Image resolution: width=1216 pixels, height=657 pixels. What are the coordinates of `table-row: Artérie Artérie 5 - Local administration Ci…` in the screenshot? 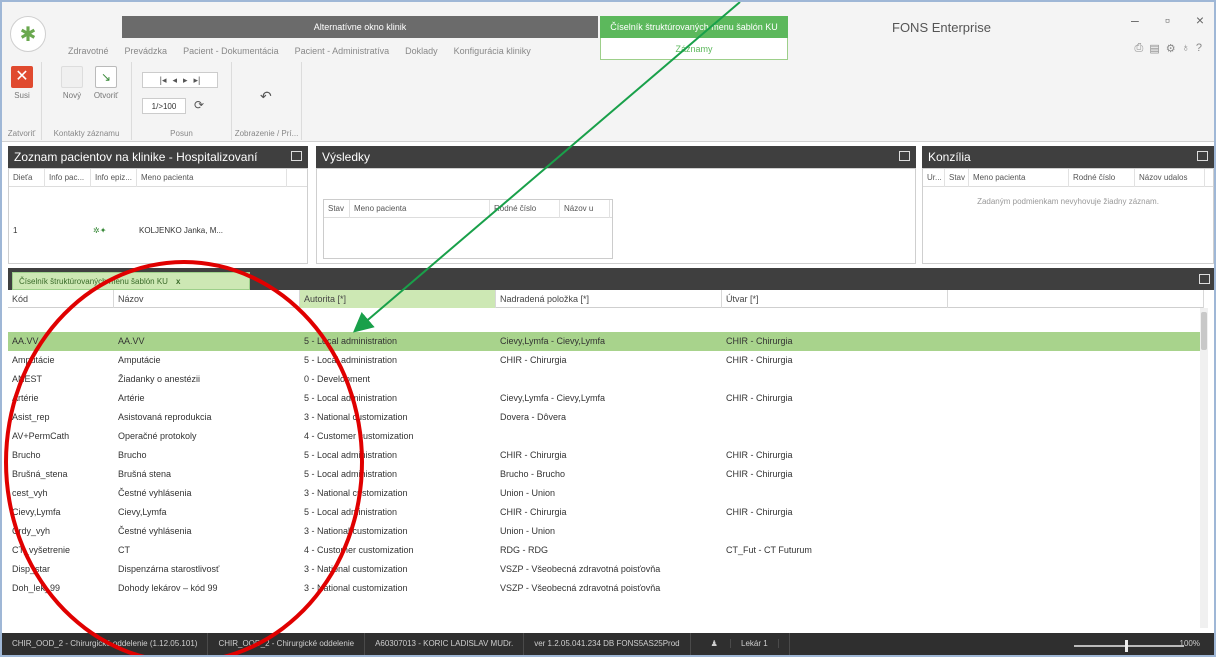 It's located at (606, 398).